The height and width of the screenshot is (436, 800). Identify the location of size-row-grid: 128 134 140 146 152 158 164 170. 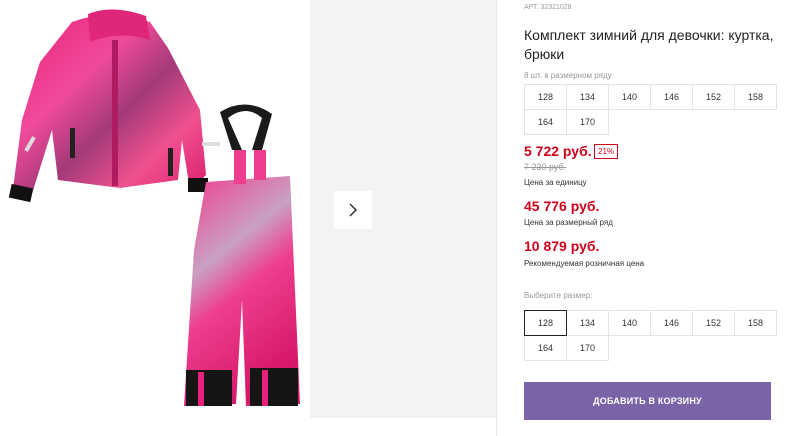
(650, 109).